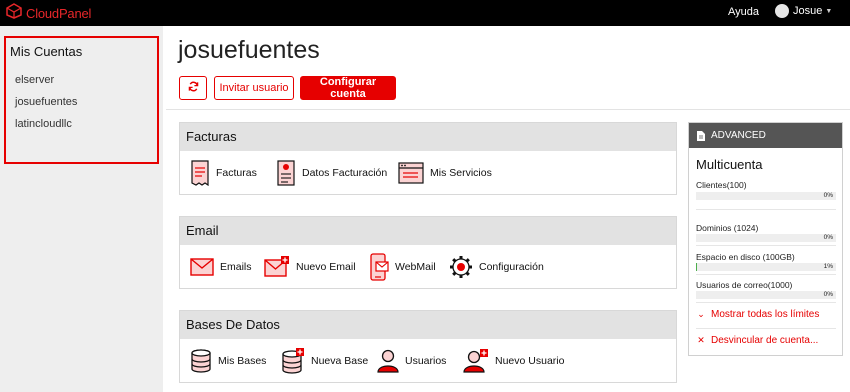 This screenshot has height=392, width=850. What do you see at coordinates (721, 185) in the screenshot?
I see `limit-label-clients: Clientes(100)` at bounding box center [721, 185].